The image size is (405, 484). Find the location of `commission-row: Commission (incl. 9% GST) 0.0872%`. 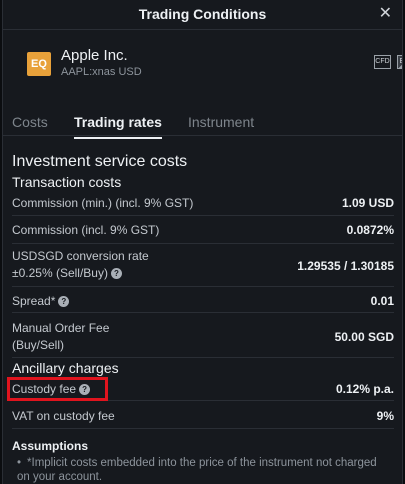

commission-row: Commission (incl. 9% GST) 0.0872% is located at coordinates (203, 231).